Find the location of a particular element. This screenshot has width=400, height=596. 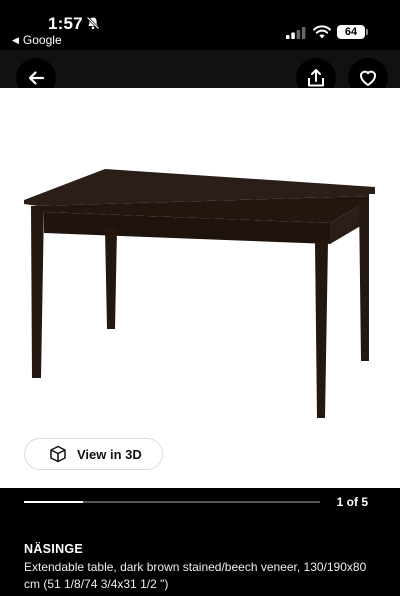

product-nav-bar is located at coordinates (200, 74).